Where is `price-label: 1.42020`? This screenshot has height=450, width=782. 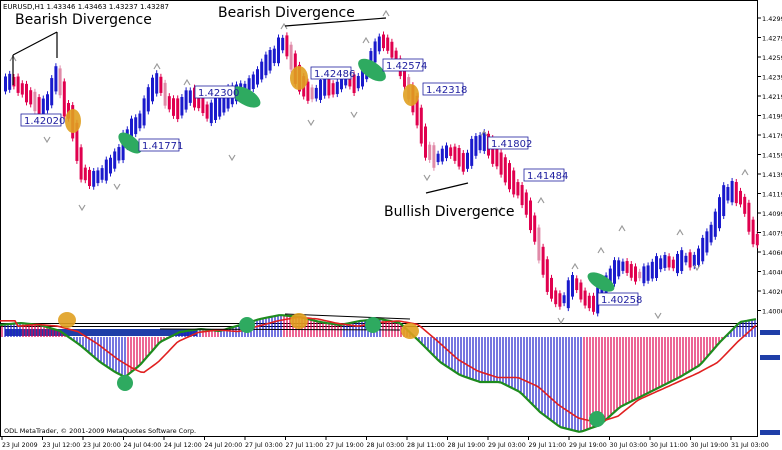
price-label: 1.42020 is located at coordinates (44, 121).